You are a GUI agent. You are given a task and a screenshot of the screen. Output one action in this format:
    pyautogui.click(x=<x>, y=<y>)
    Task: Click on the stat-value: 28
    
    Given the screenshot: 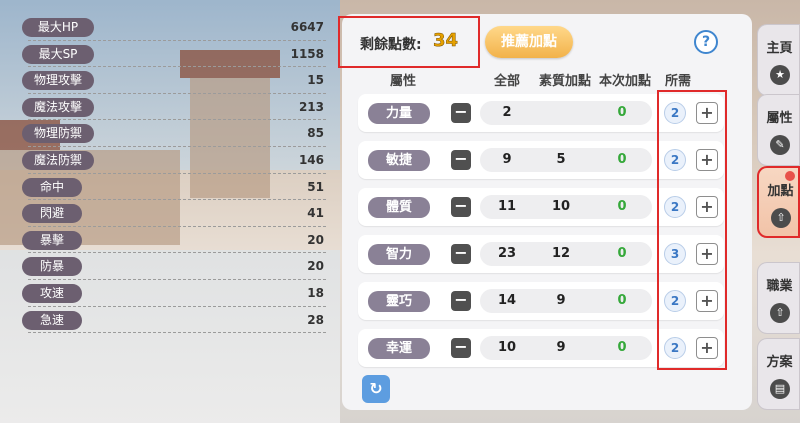 What is the action you would take?
    pyautogui.click(x=315, y=319)
    